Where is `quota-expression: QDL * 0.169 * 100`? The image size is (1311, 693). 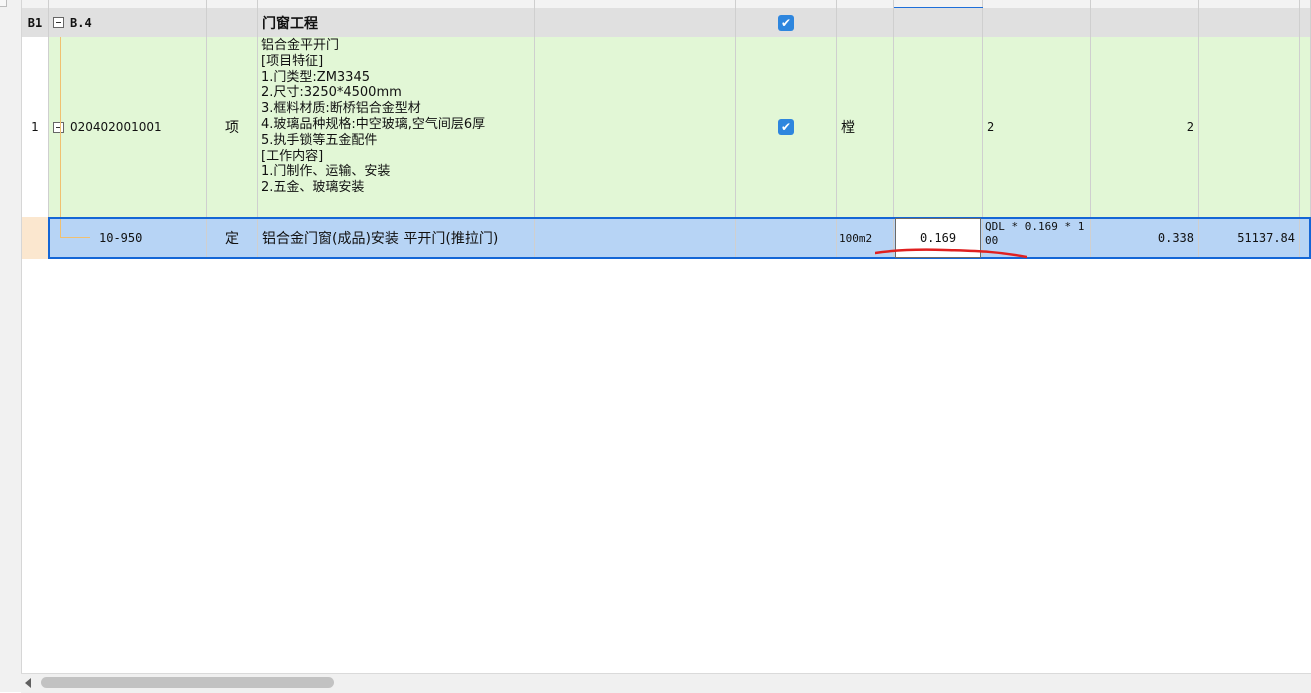 quota-expression: QDL * 0.169 * 100 is located at coordinates (1036, 234).